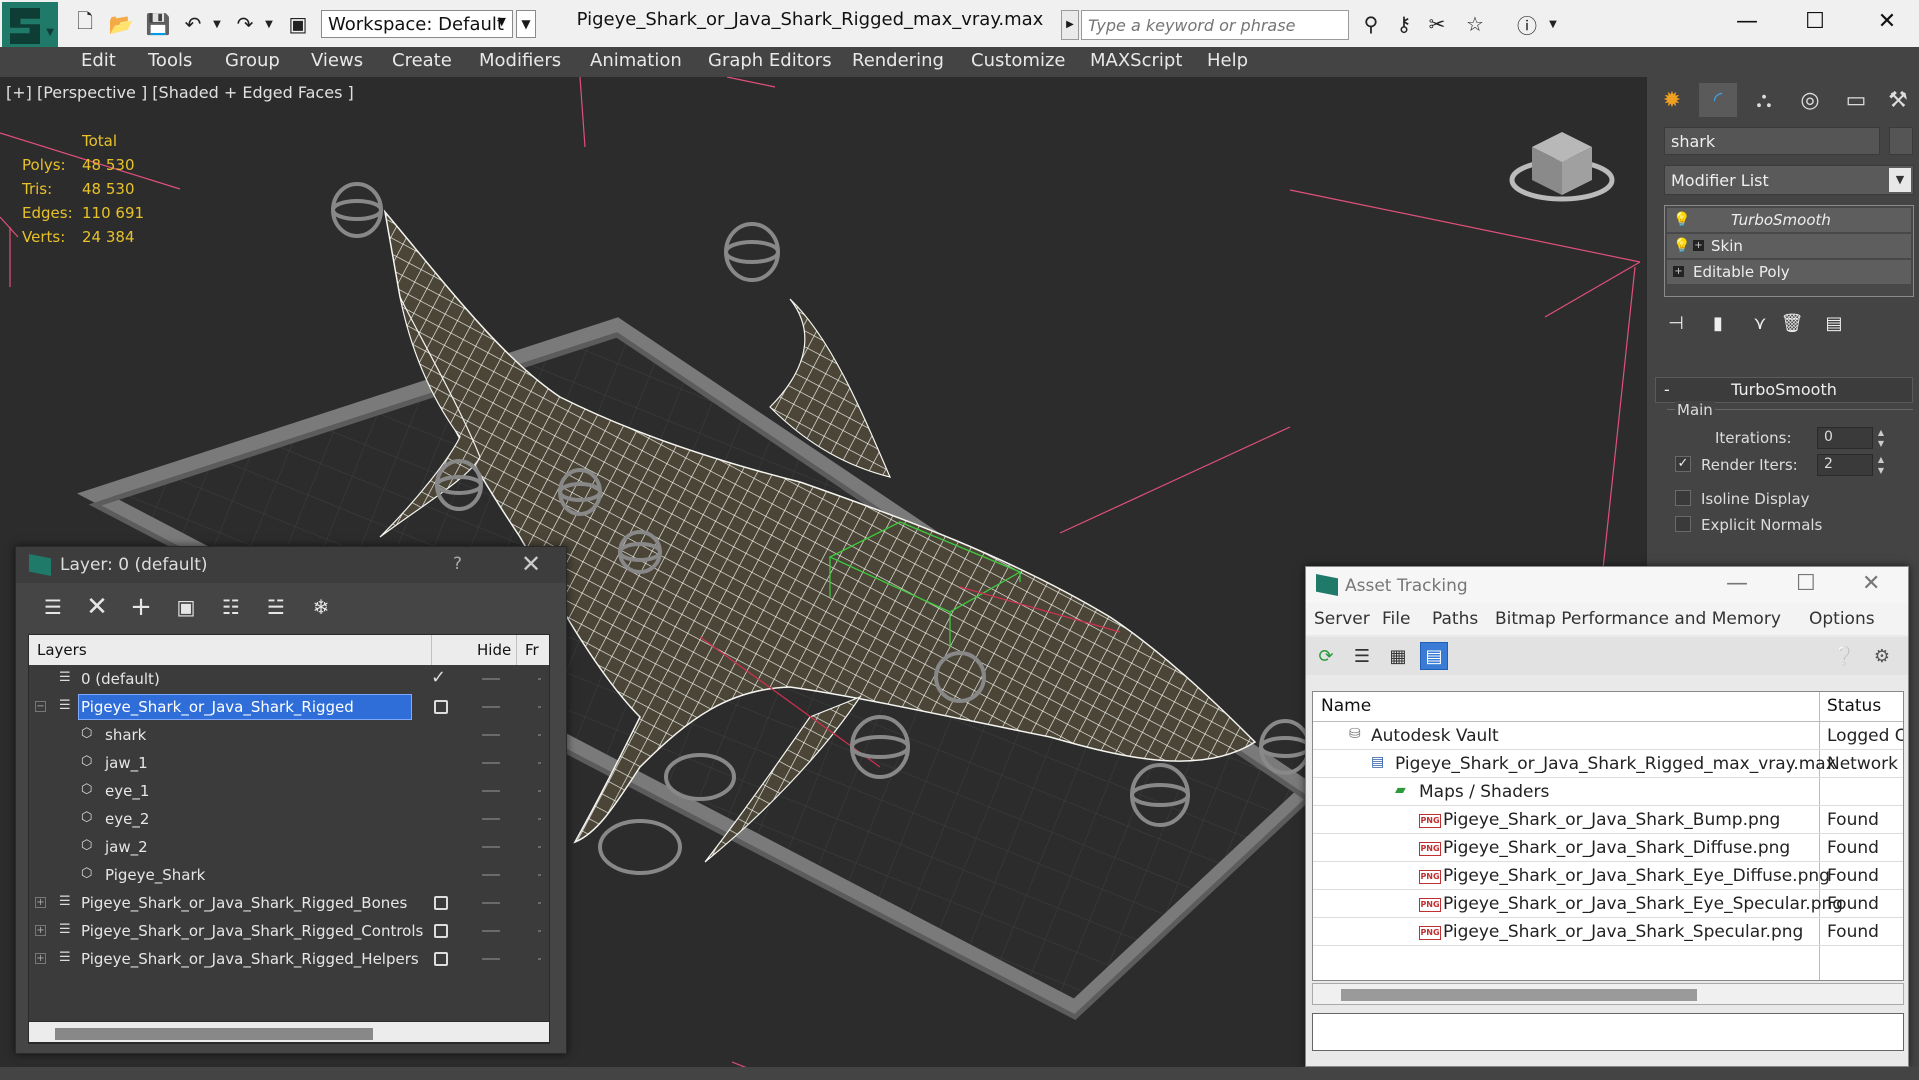 This screenshot has width=1919, height=1080. Describe the element at coordinates (186, 607) in the screenshot. I see `select-objects-icon: ▣` at that location.